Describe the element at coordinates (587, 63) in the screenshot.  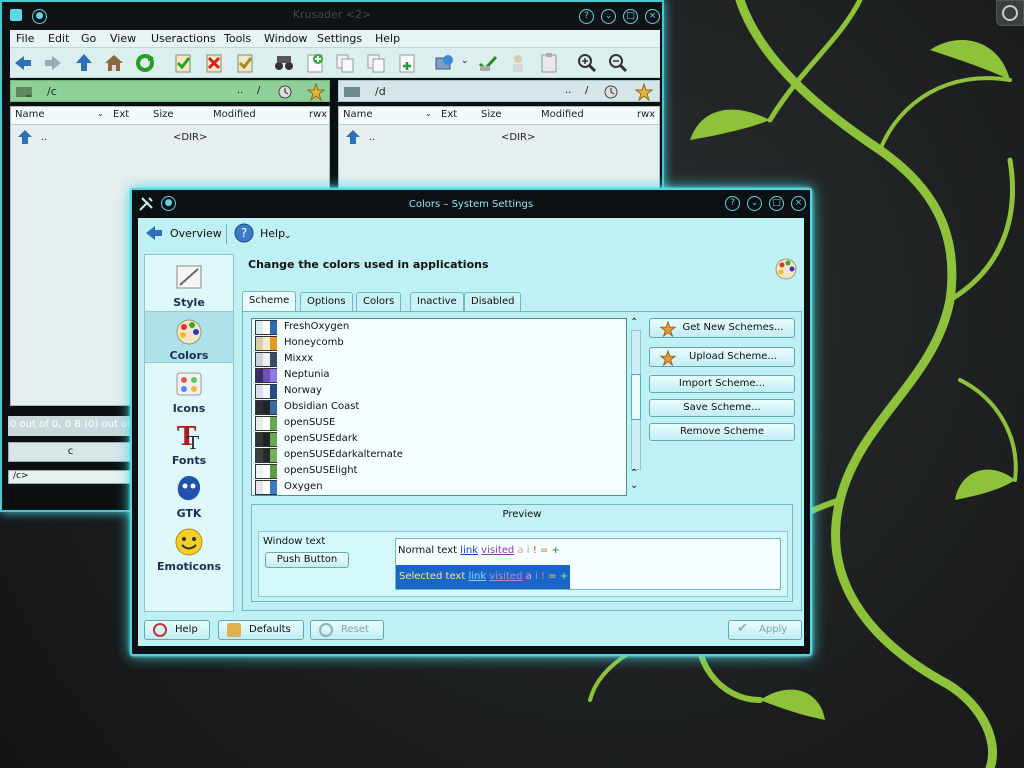
I see `zoom-in-icon` at that location.